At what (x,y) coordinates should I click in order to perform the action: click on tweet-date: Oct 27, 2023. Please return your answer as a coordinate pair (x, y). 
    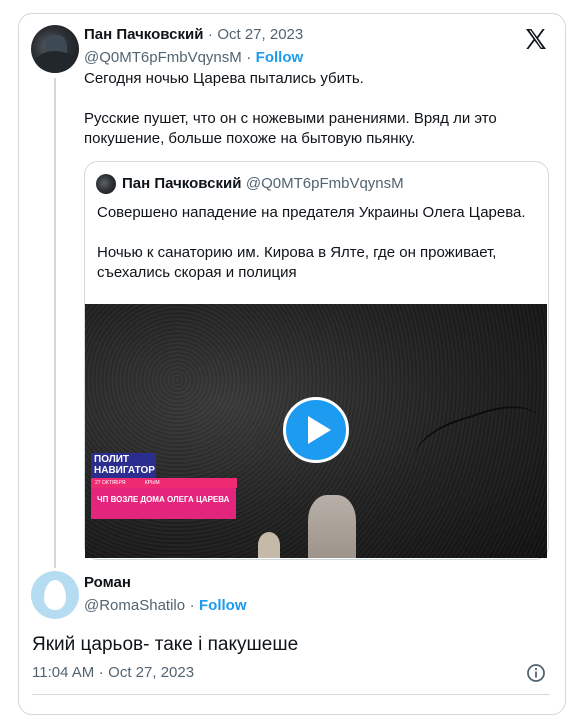
    Looking at the image, I should click on (260, 34).